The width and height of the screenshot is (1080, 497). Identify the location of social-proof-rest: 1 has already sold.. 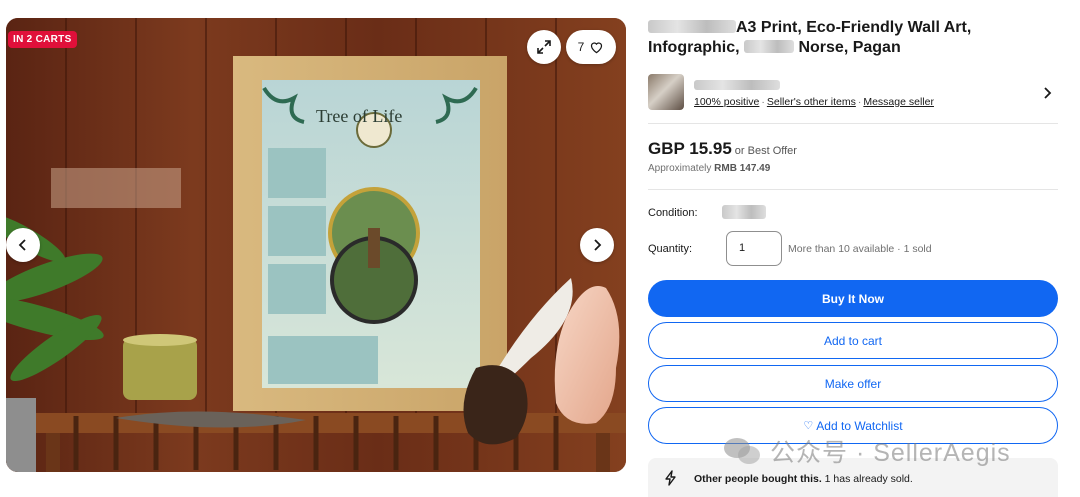
(867, 479).